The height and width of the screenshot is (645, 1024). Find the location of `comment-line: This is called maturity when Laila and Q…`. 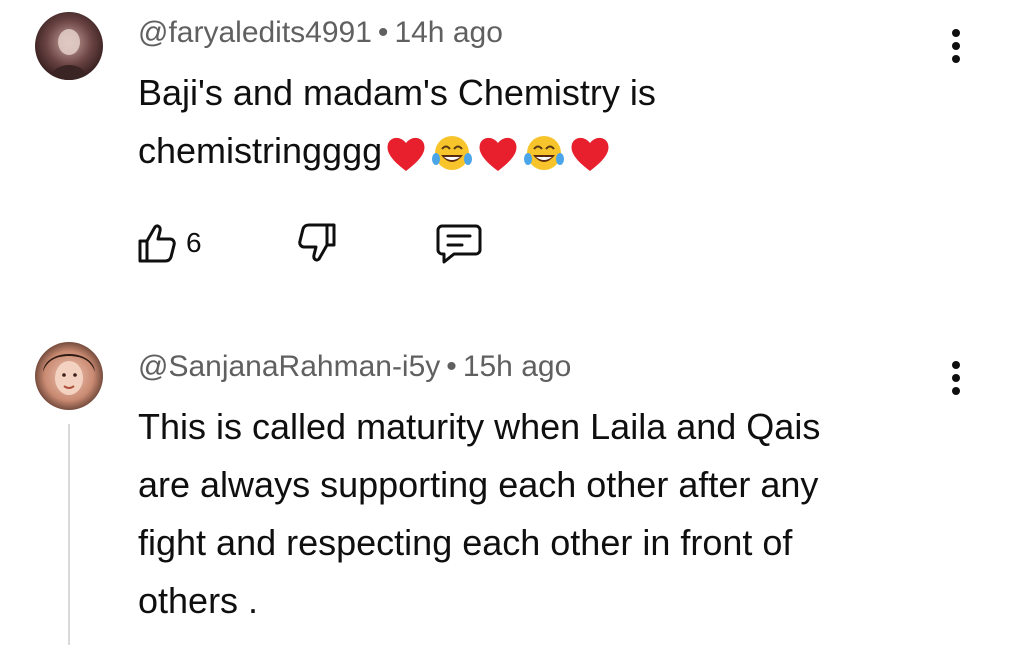

comment-line: This is called maturity when Laila and Q… is located at coordinates (479, 426).